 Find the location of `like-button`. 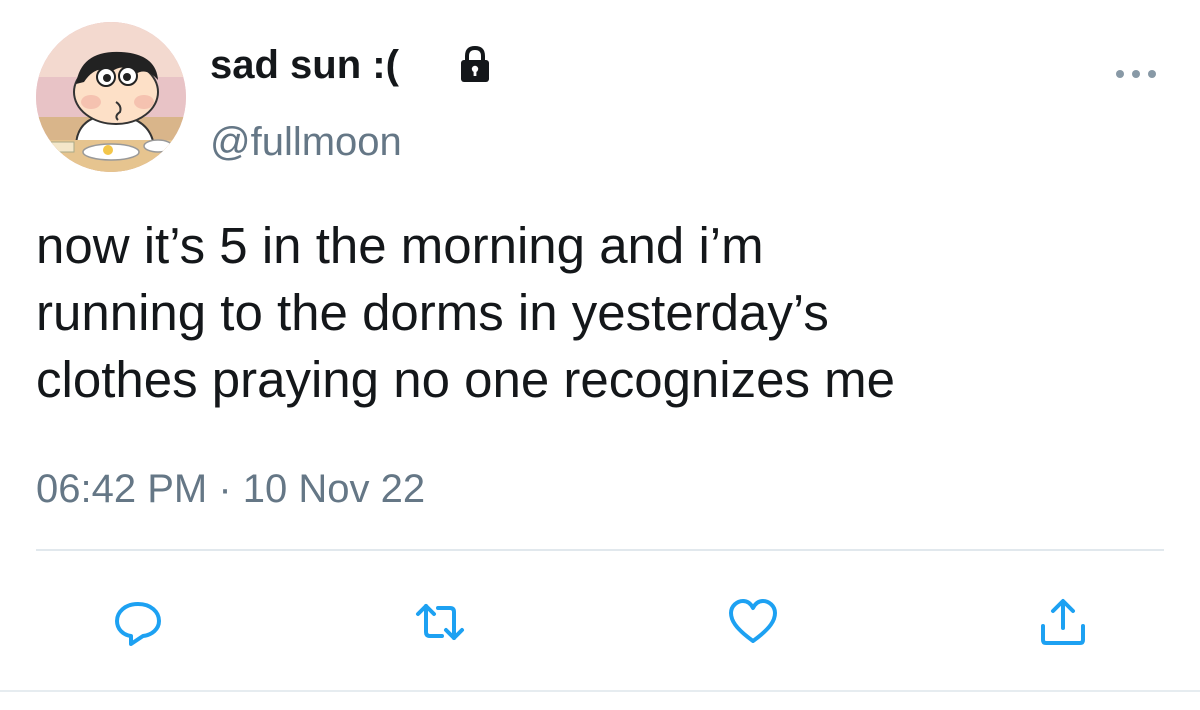

like-button is located at coordinates (753, 622).